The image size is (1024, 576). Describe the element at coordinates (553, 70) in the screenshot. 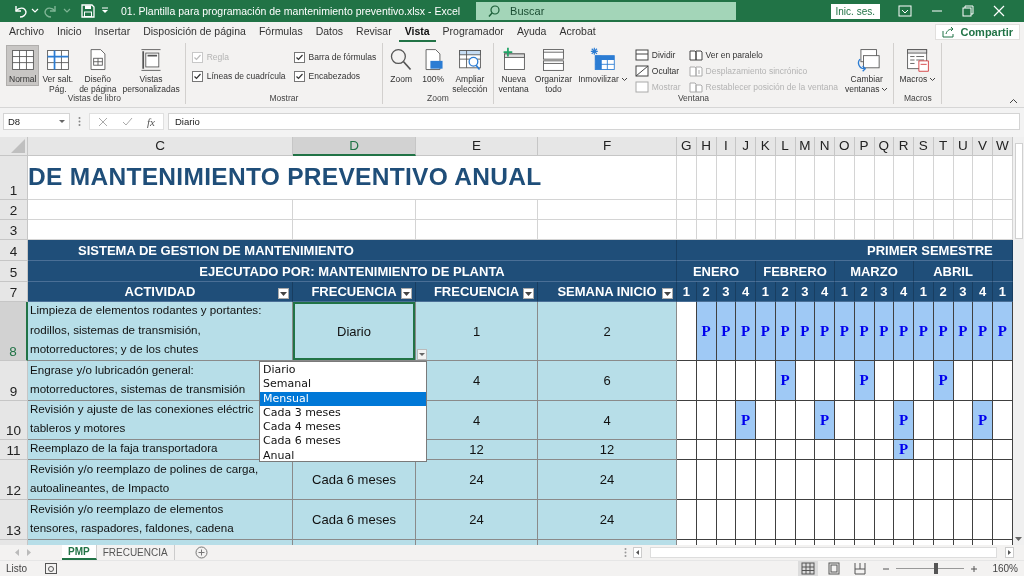

I see `ribbon-button: Organizar todo` at that location.